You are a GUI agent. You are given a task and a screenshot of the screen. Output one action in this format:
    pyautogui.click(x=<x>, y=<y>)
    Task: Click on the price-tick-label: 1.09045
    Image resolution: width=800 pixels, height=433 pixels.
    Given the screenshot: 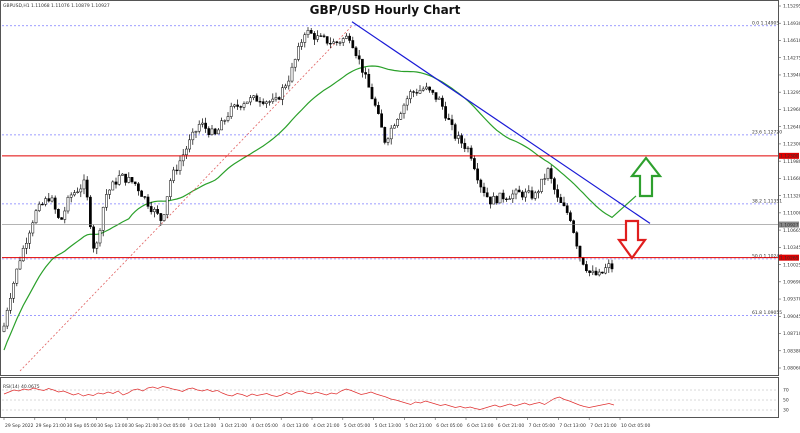 What is the action you would take?
    pyautogui.click(x=791, y=317)
    